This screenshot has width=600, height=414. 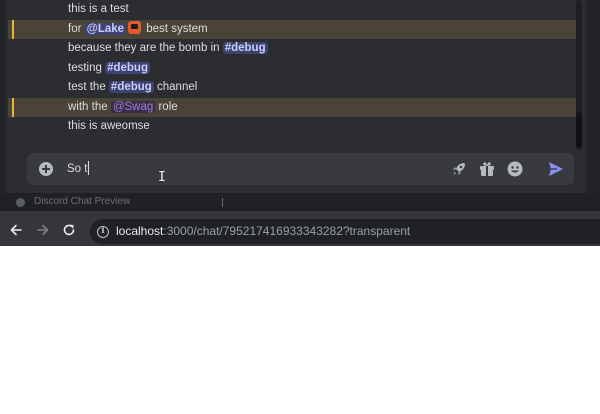 I want to click on tab-separator, so click(x=222, y=202).